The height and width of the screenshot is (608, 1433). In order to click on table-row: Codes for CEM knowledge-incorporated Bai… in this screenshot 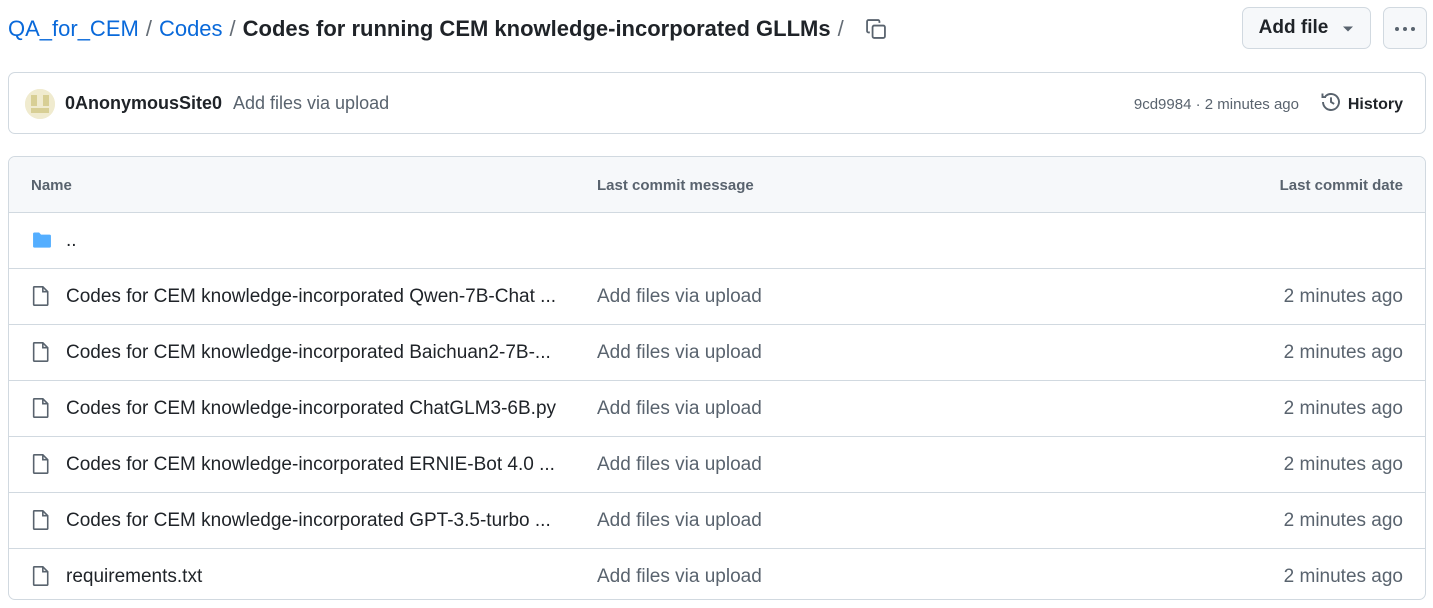, I will do `click(717, 353)`.